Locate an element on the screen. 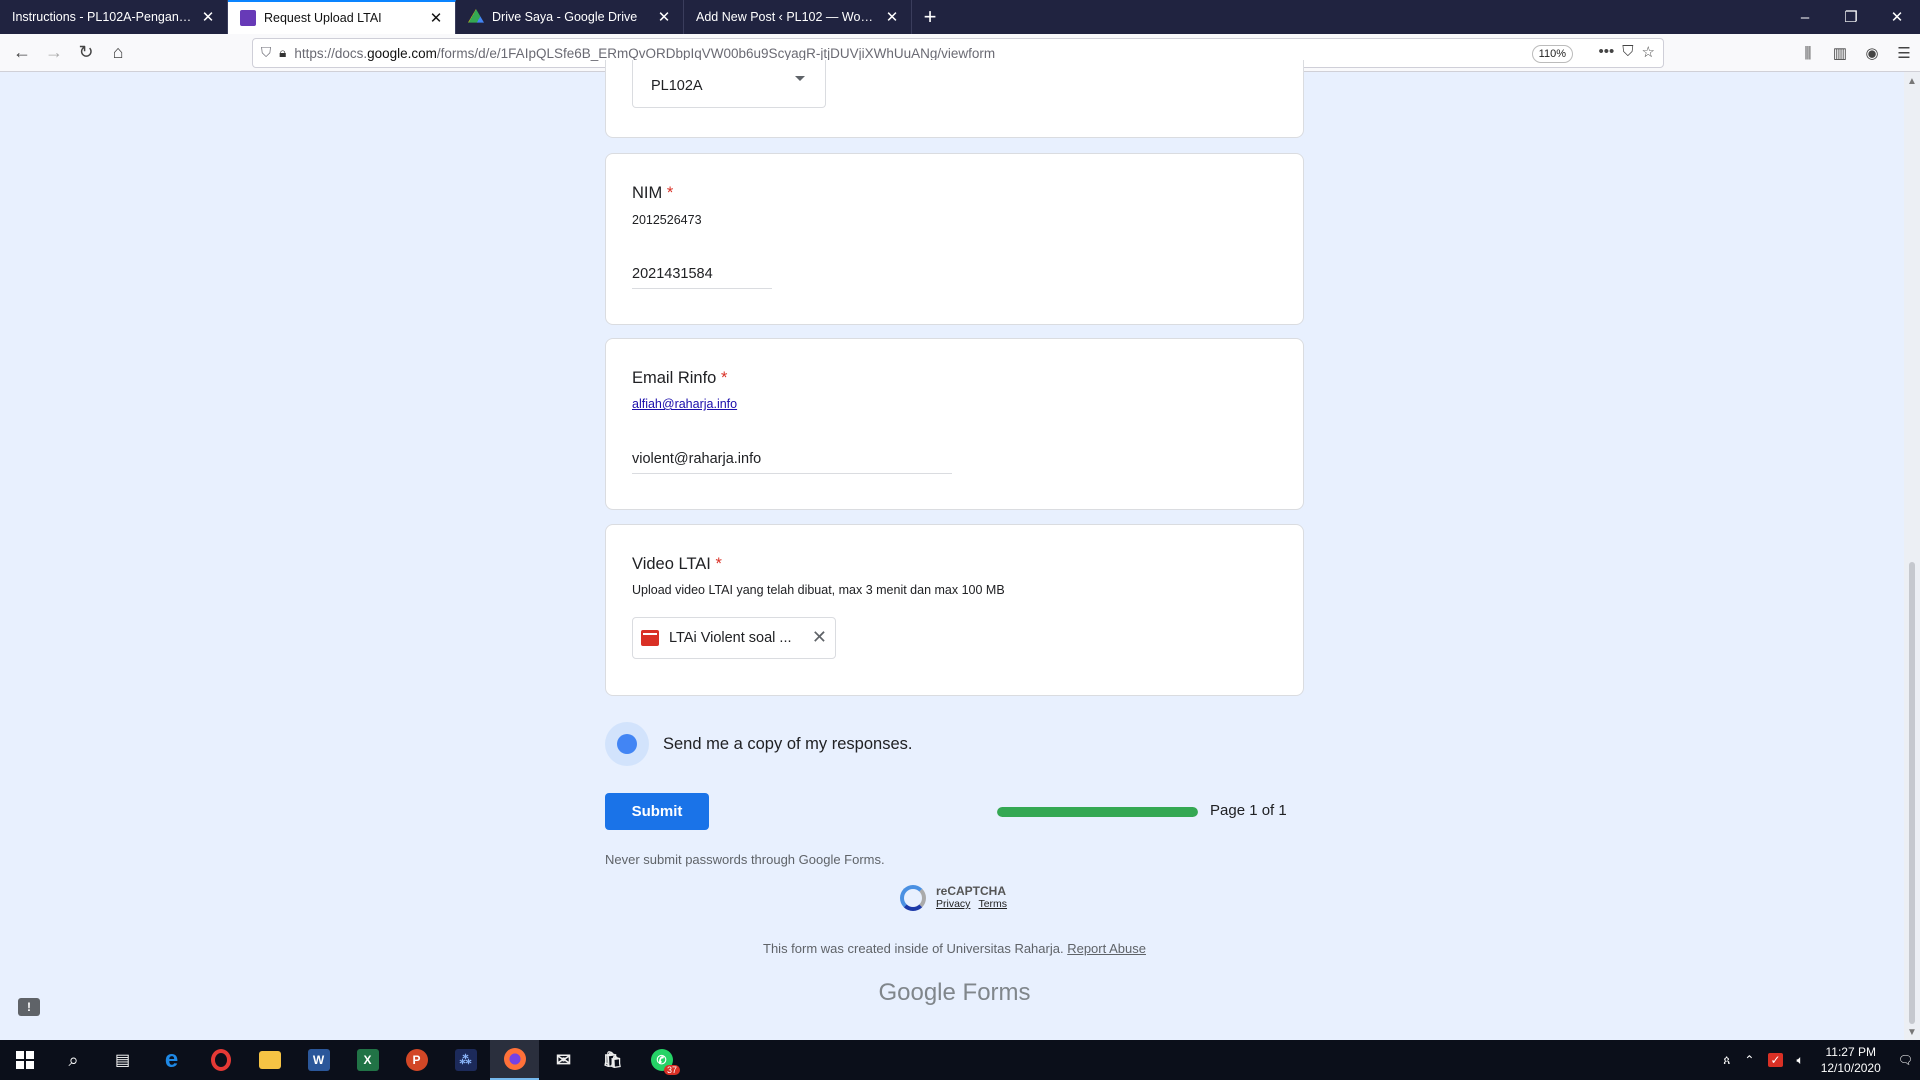 Image resolution: width=1920 pixels, height=1080 pixels. pocket-icon: ⛉ is located at coordinates (1627, 52).